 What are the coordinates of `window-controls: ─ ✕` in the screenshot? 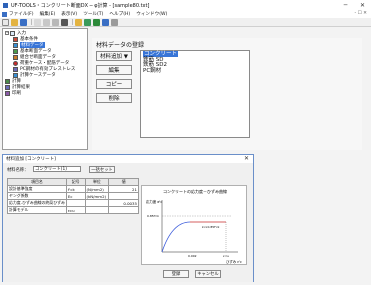 It's located at (354, 5).